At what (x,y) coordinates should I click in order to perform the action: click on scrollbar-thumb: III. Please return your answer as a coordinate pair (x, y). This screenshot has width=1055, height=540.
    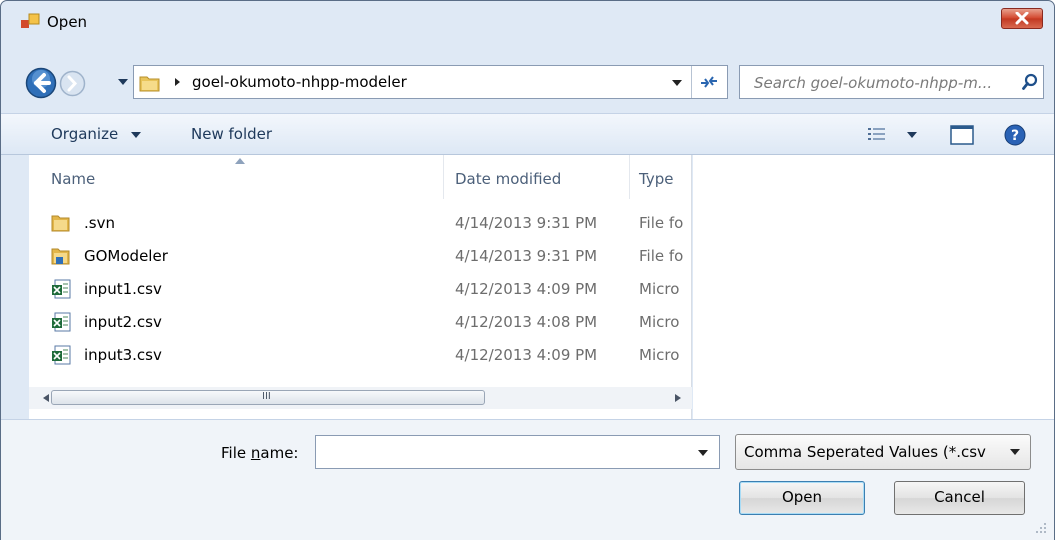
    Looking at the image, I should click on (268, 397).